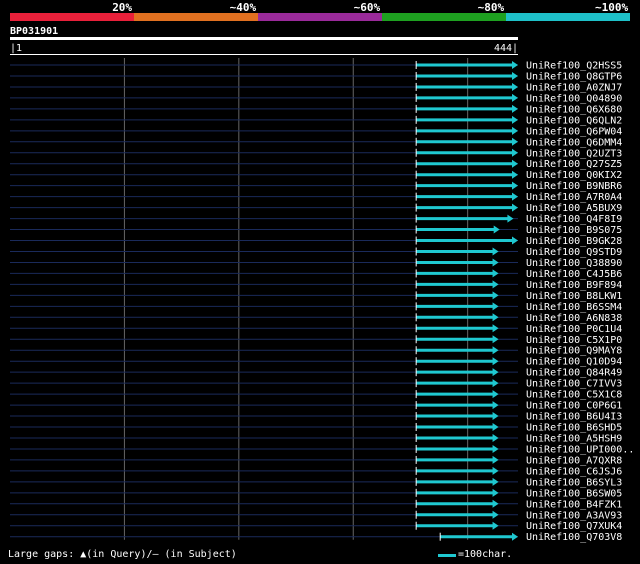 The height and width of the screenshot is (564, 640). Describe the element at coordinates (574, 504) in the screenshot. I see `hit-label: UniRef100_B4FZK1` at that location.